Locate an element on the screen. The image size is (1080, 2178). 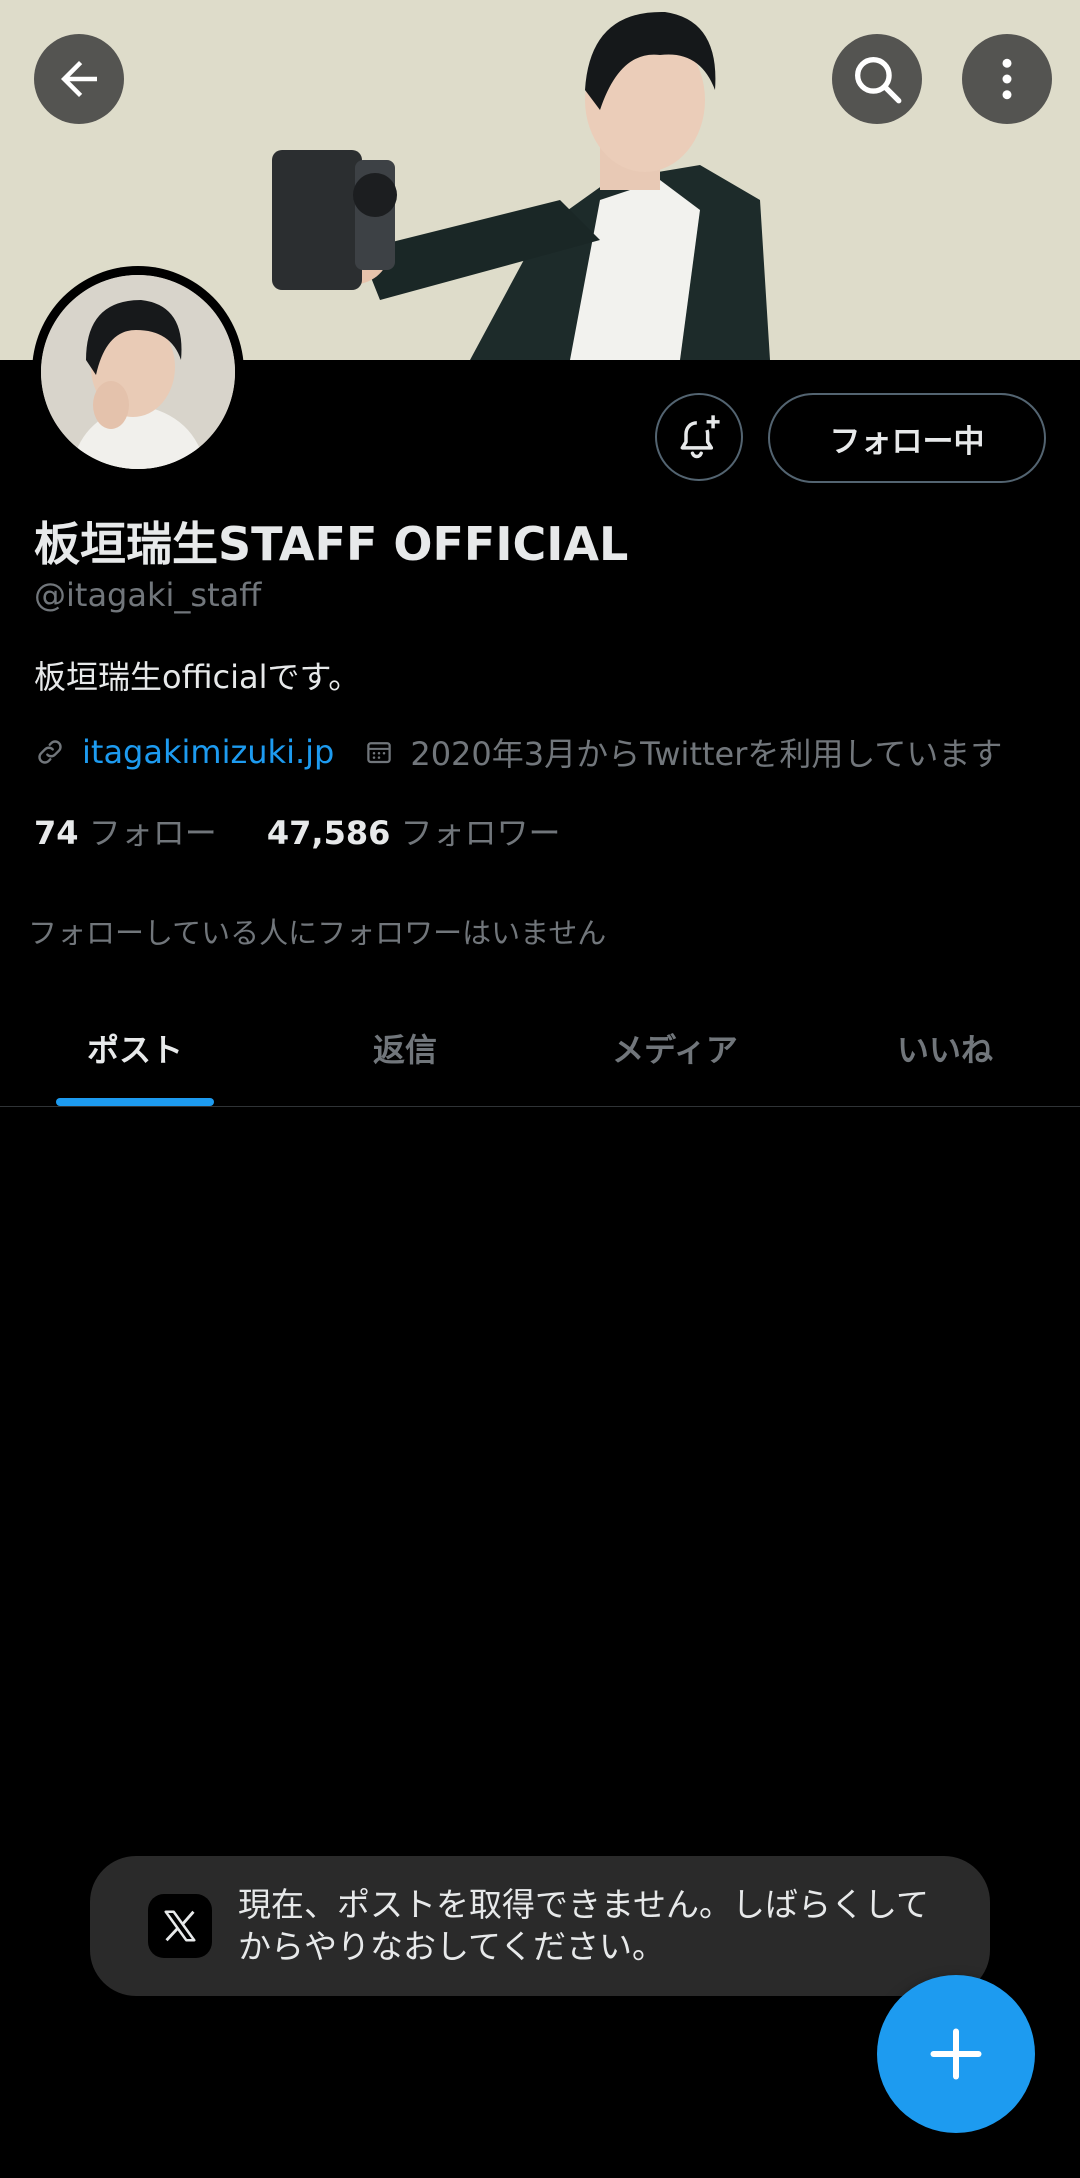
display-name: 板垣瑞生STAFF OFFICIAL is located at coordinates (331, 544).